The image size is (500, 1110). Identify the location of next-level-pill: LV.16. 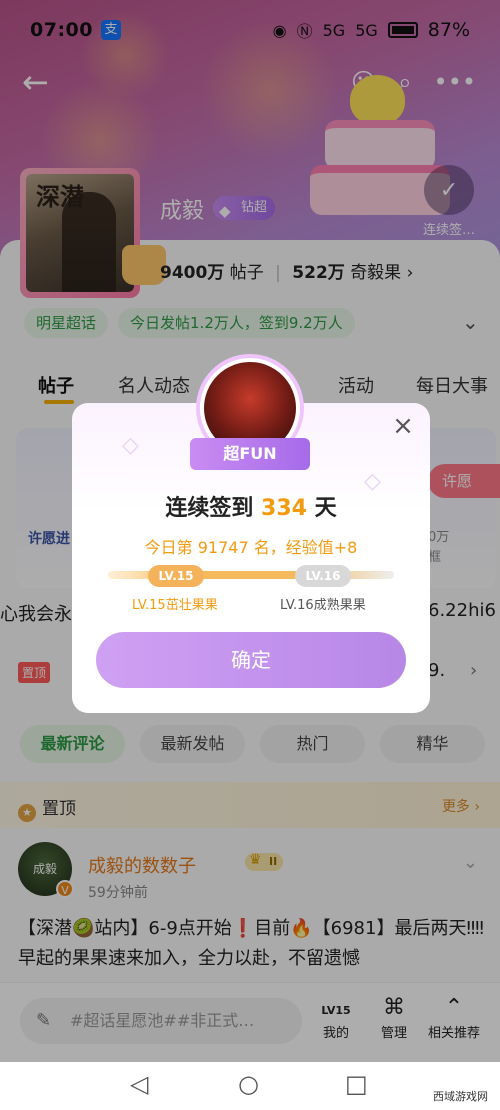
(323, 576).